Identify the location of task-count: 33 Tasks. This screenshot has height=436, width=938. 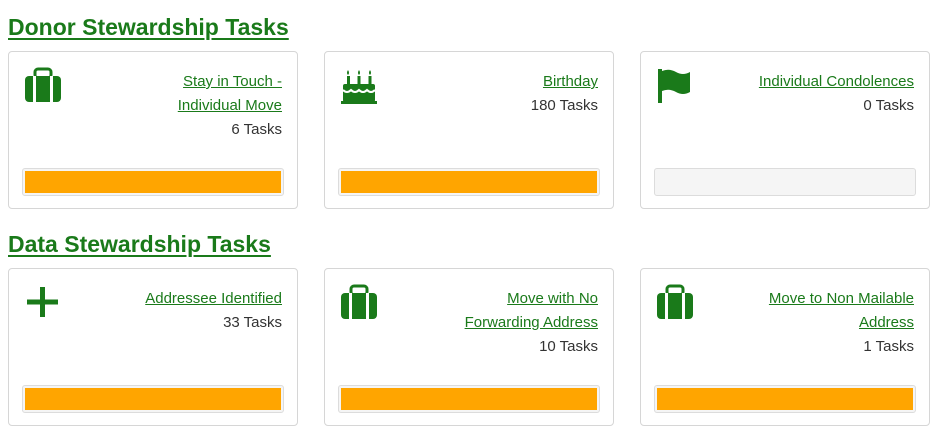
(252, 322).